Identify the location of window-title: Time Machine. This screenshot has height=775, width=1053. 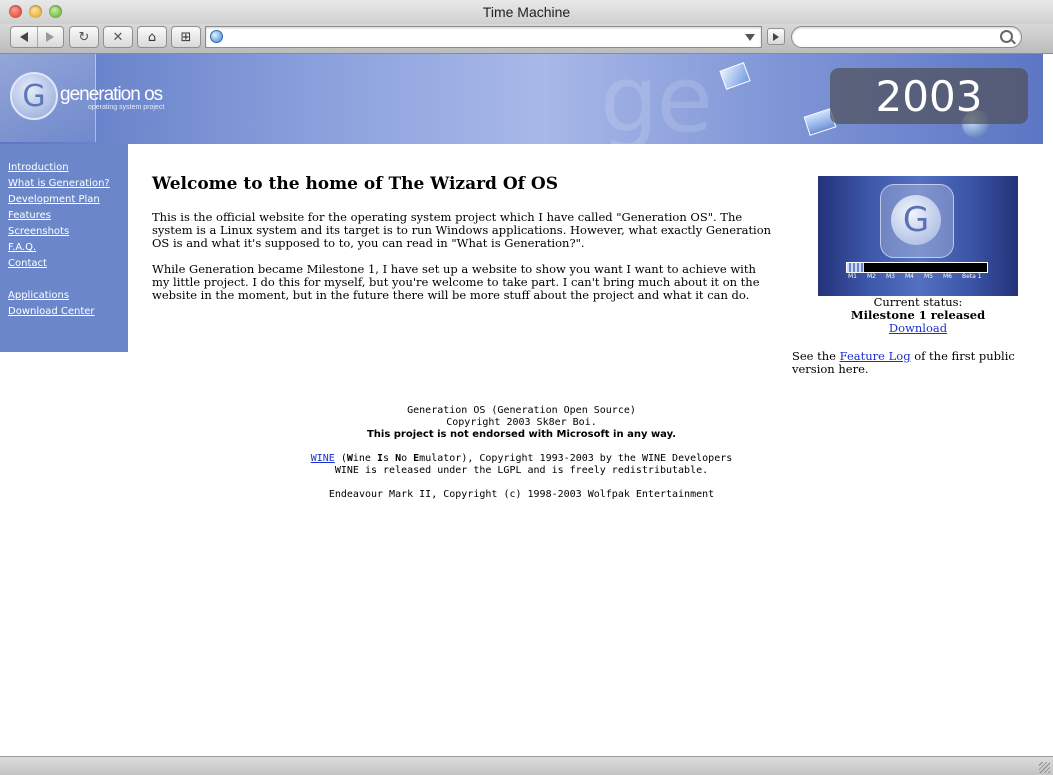
(526, 12).